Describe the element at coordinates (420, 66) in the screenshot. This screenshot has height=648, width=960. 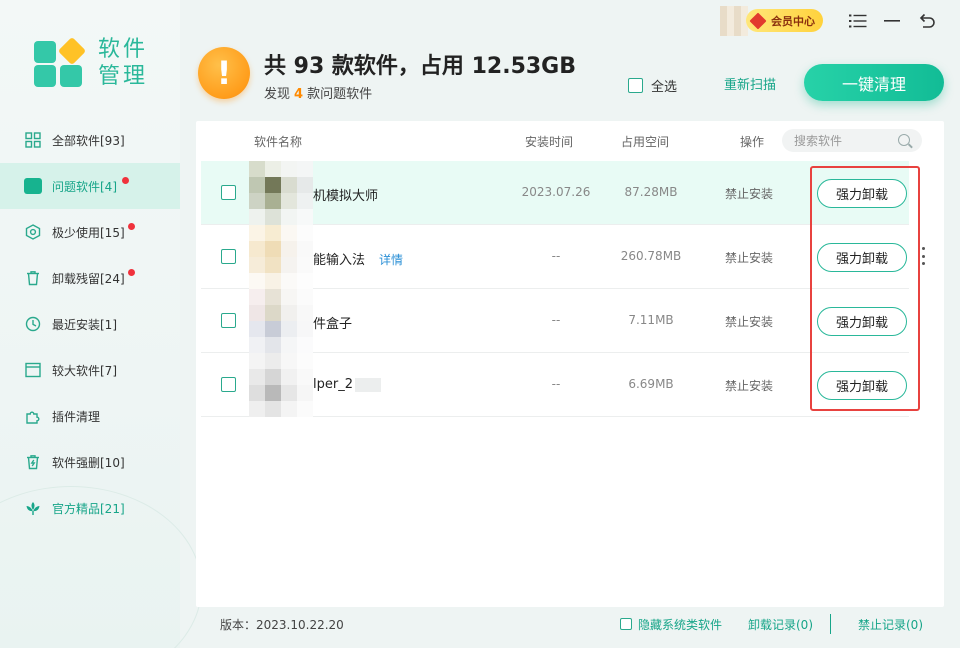
I see `summary-title: 共 93 款软件，占用 12.53GB` at that location.